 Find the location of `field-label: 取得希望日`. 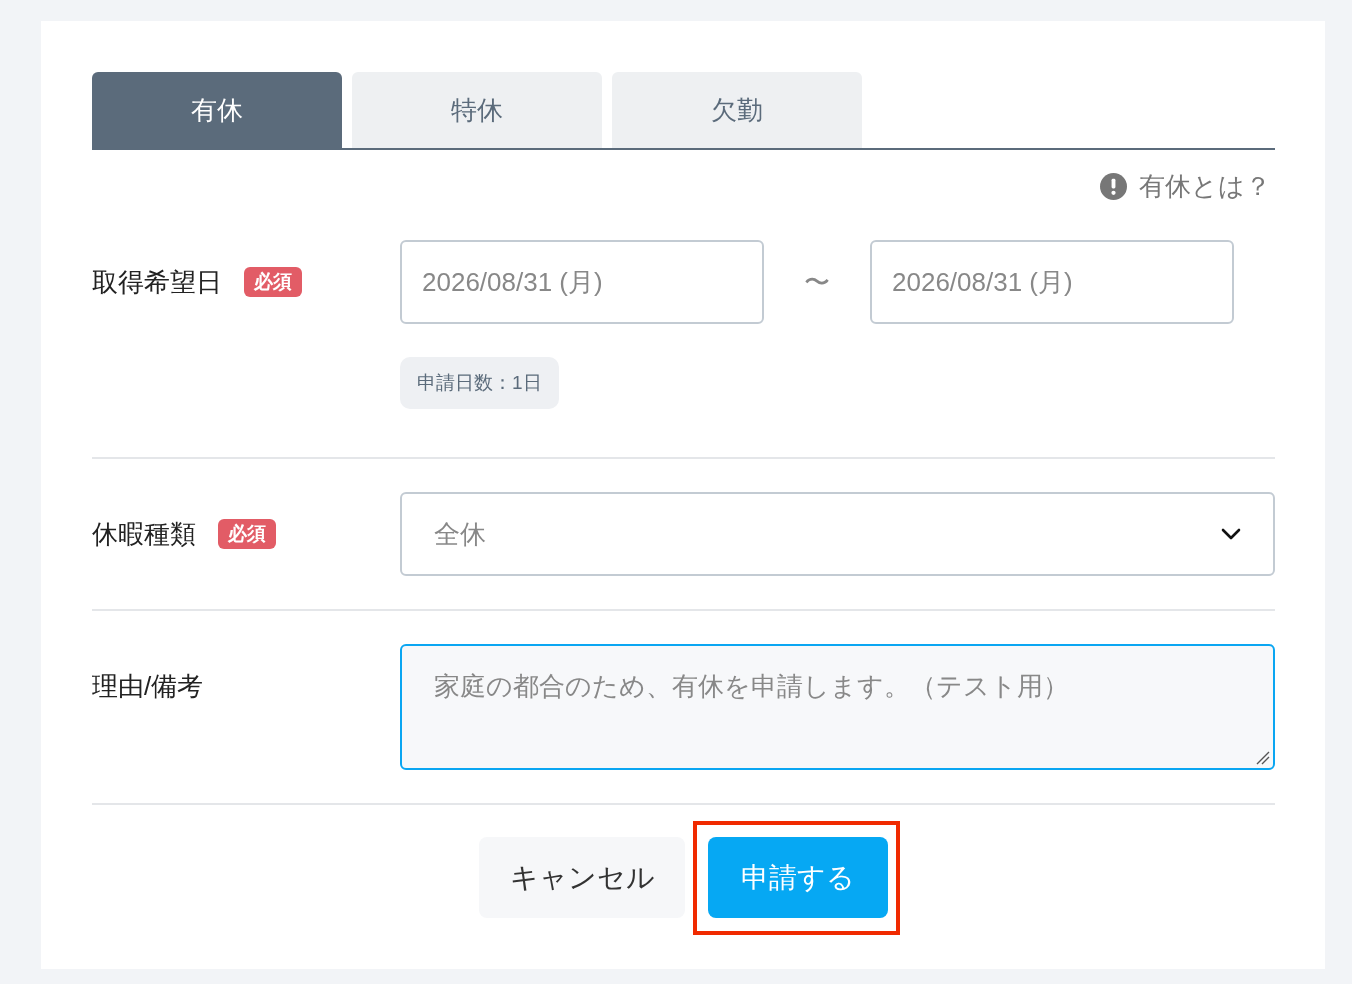

field-label: 取得希望日 is located at coordinates (157, 282).